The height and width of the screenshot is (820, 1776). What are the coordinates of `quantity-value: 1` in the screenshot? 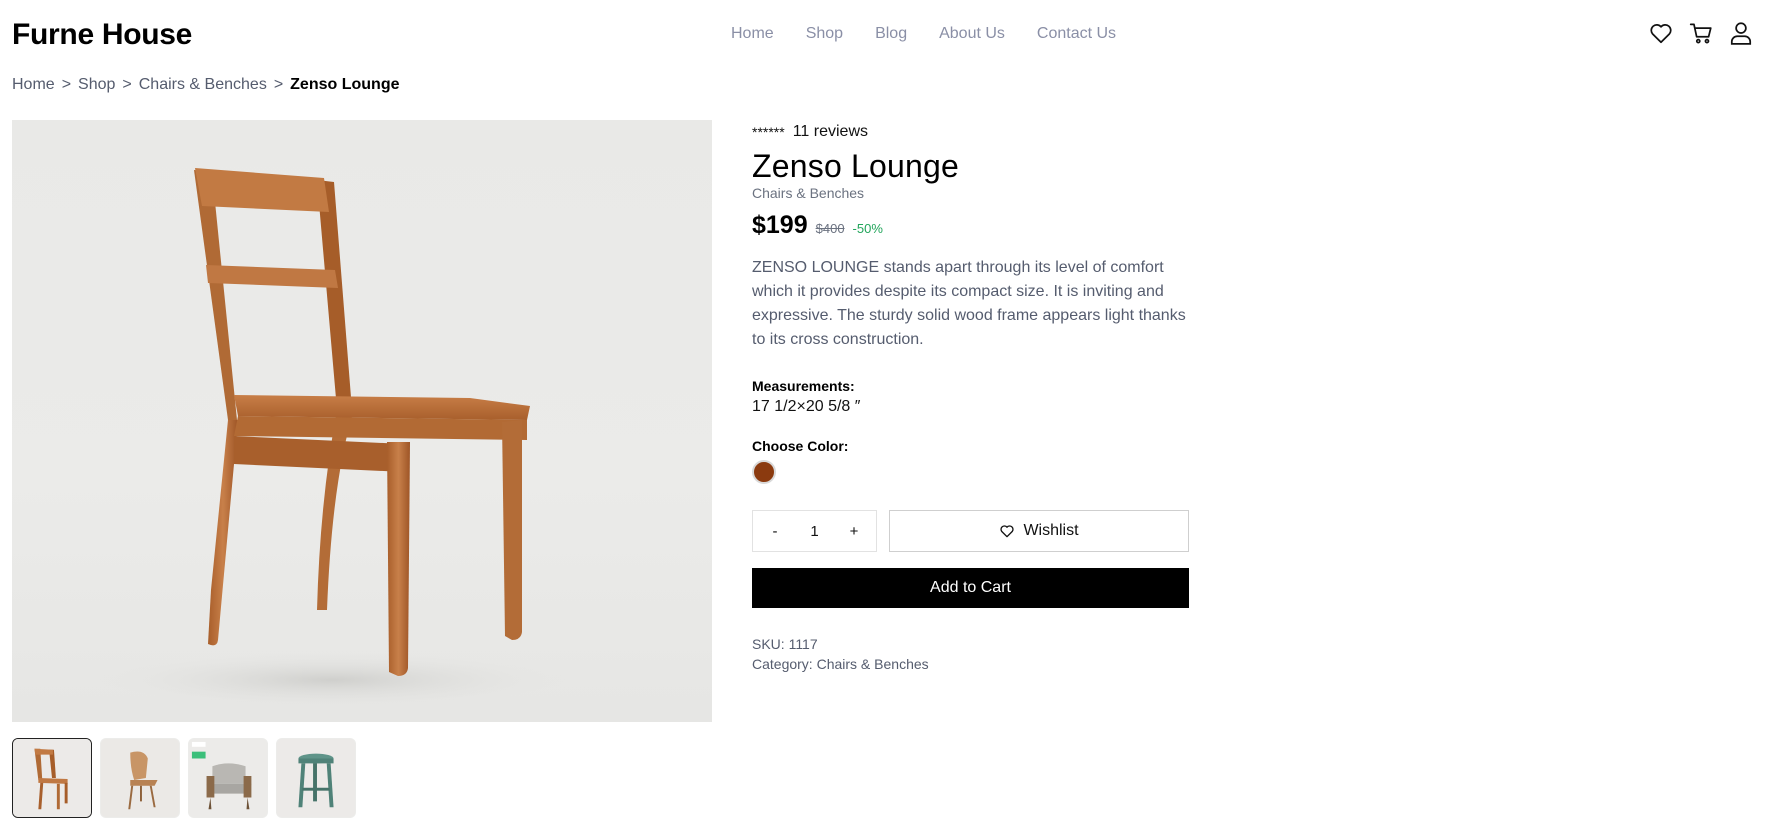 It's located at (815, 531).